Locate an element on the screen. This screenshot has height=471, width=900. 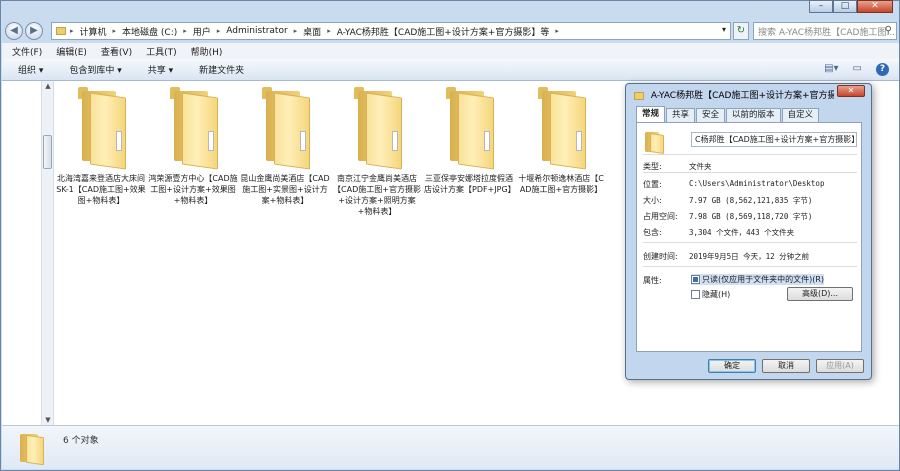
tab-general: 常规 is located at coordinates (651, 114).